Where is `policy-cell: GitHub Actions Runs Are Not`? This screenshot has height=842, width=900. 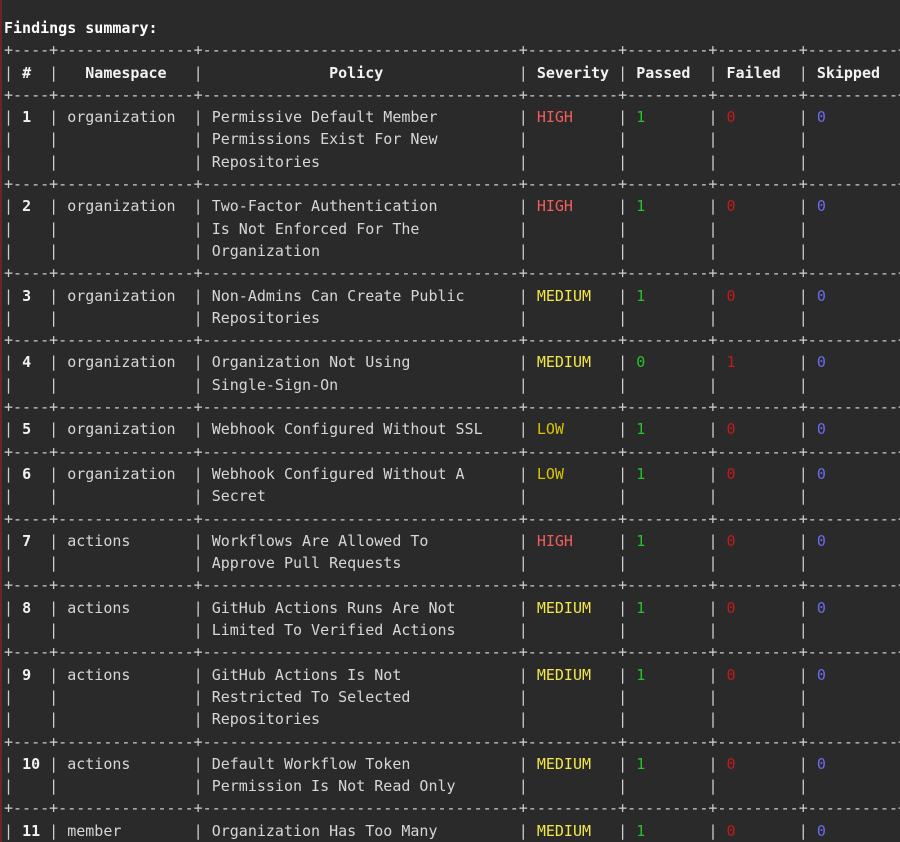 policy-cell: GitHub Actions Runs Are Not is located at coordinates (333, 607).